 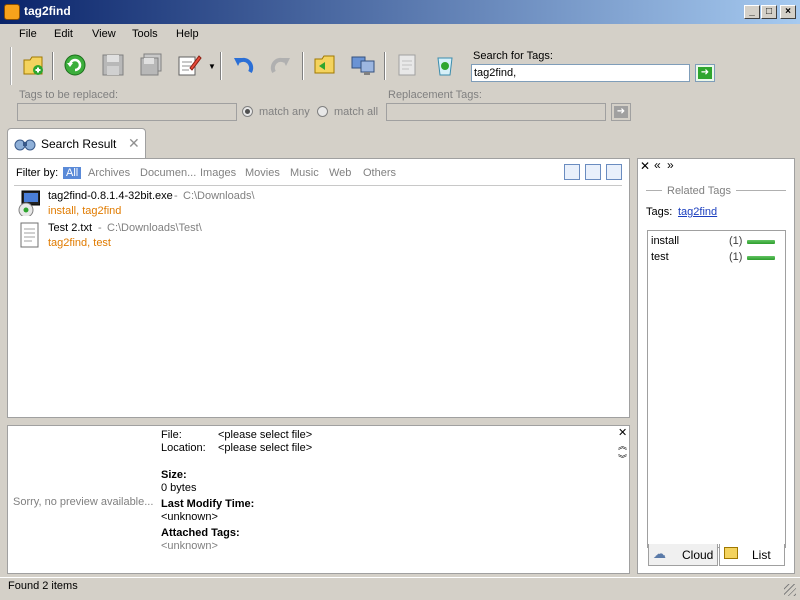 What do you see at coordinates (179, 488) in the screenshot?
I see `size-value: 0 bytes` at bounding box center [179, 488].